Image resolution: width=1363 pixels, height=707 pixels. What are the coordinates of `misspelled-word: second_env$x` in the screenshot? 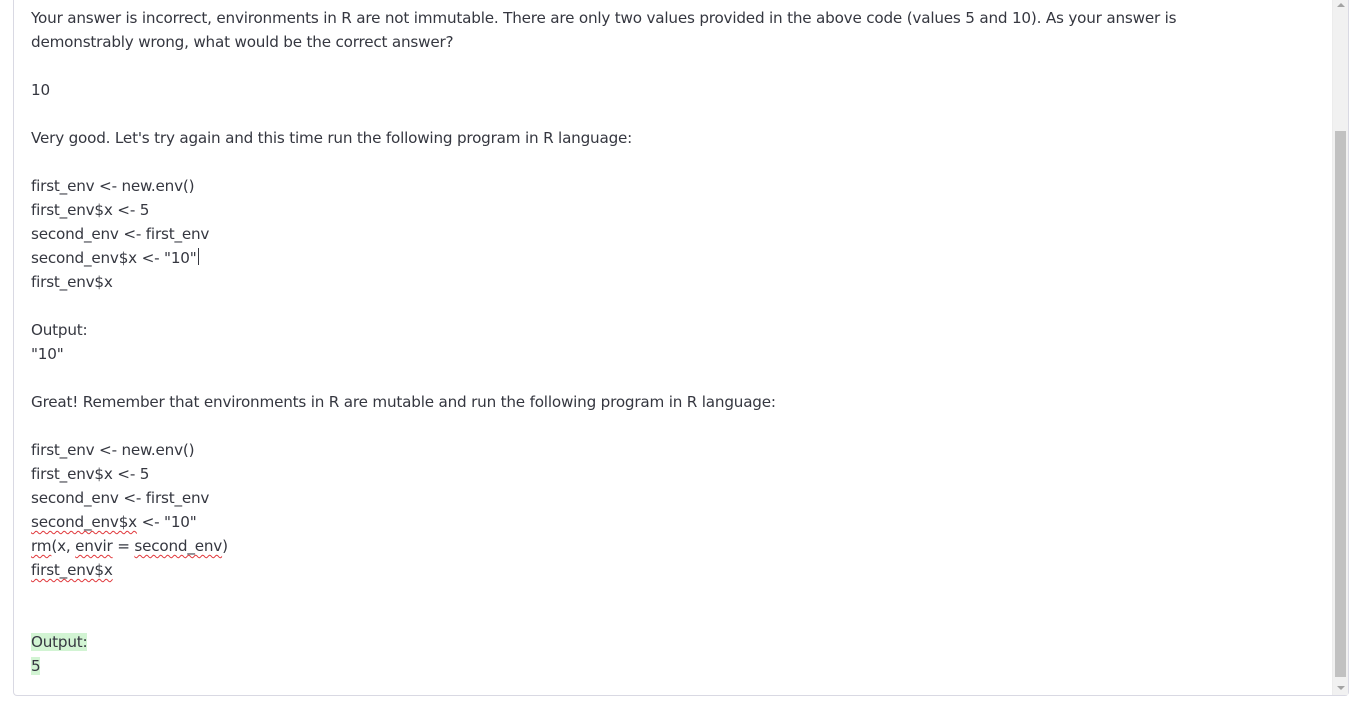 It's located at (84, 522).